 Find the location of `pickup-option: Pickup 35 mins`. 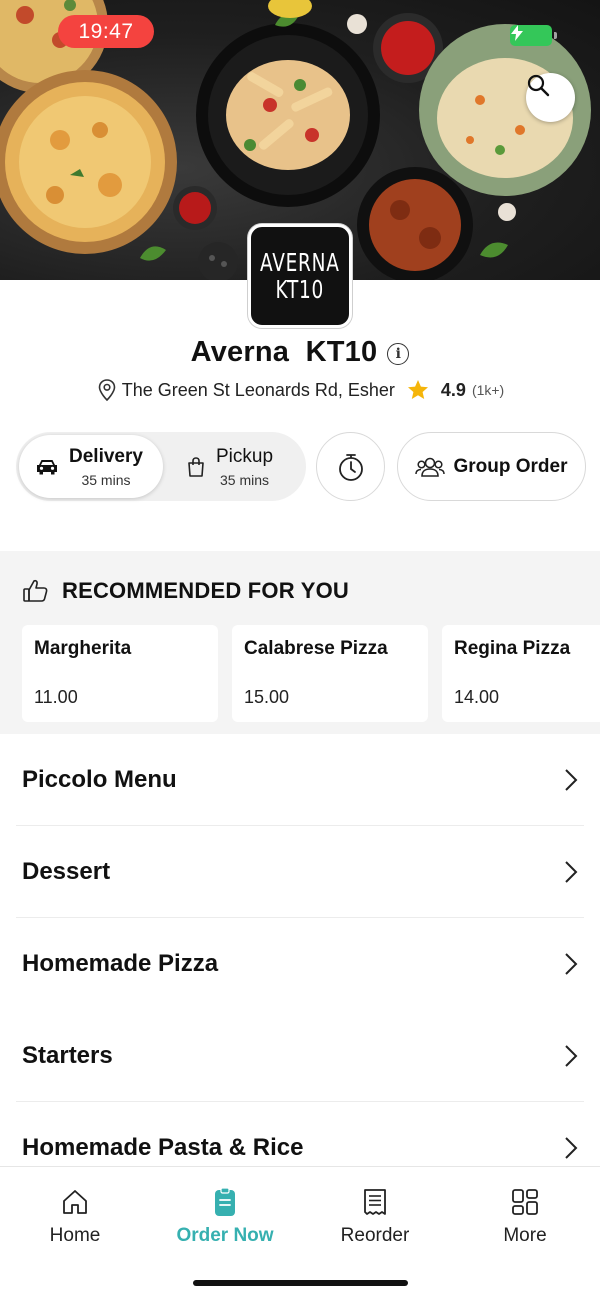

pickup-option: Pickup 35 mins is located at coordinates (245, 466).